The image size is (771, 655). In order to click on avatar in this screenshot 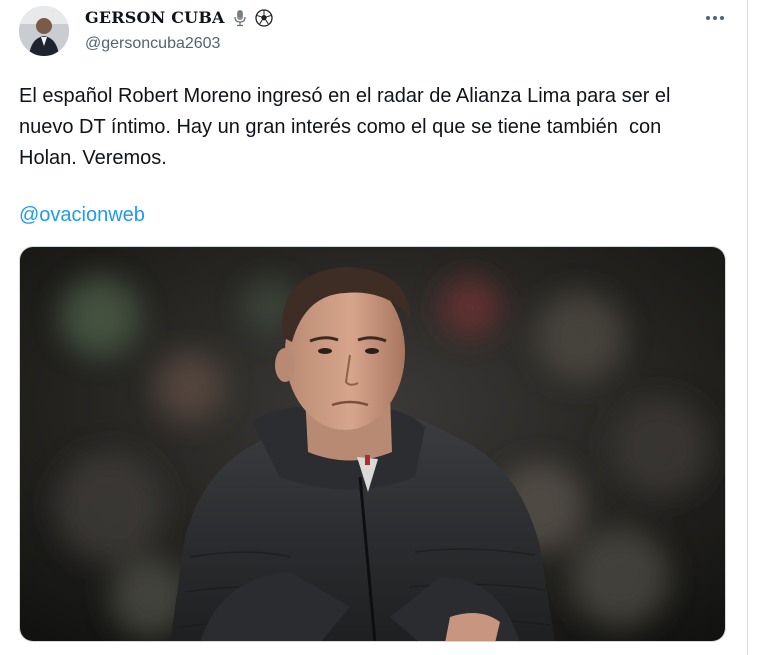, I will do `click(44, 31)`.